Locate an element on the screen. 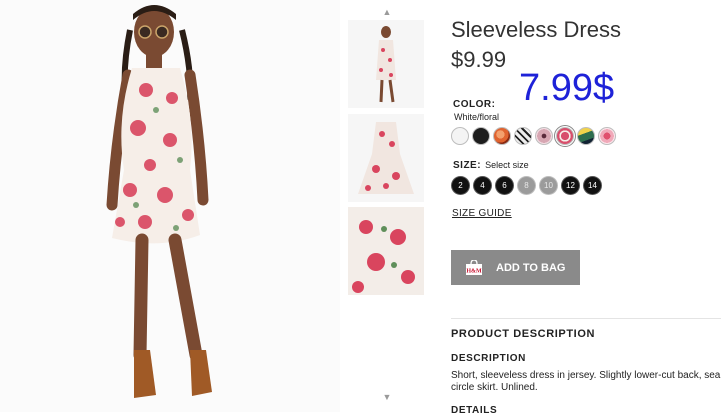  size-guide-link: SIZE GUIDE is located at coordinates (482, 213).